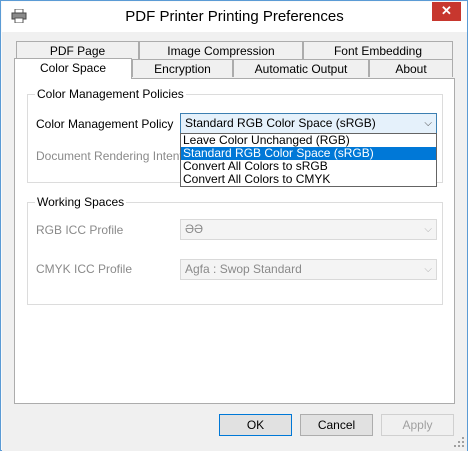  Describe the element at coordinates (301, 68) in the screenshot. I see `tab-automatic-output: Automatic Output` at that location.